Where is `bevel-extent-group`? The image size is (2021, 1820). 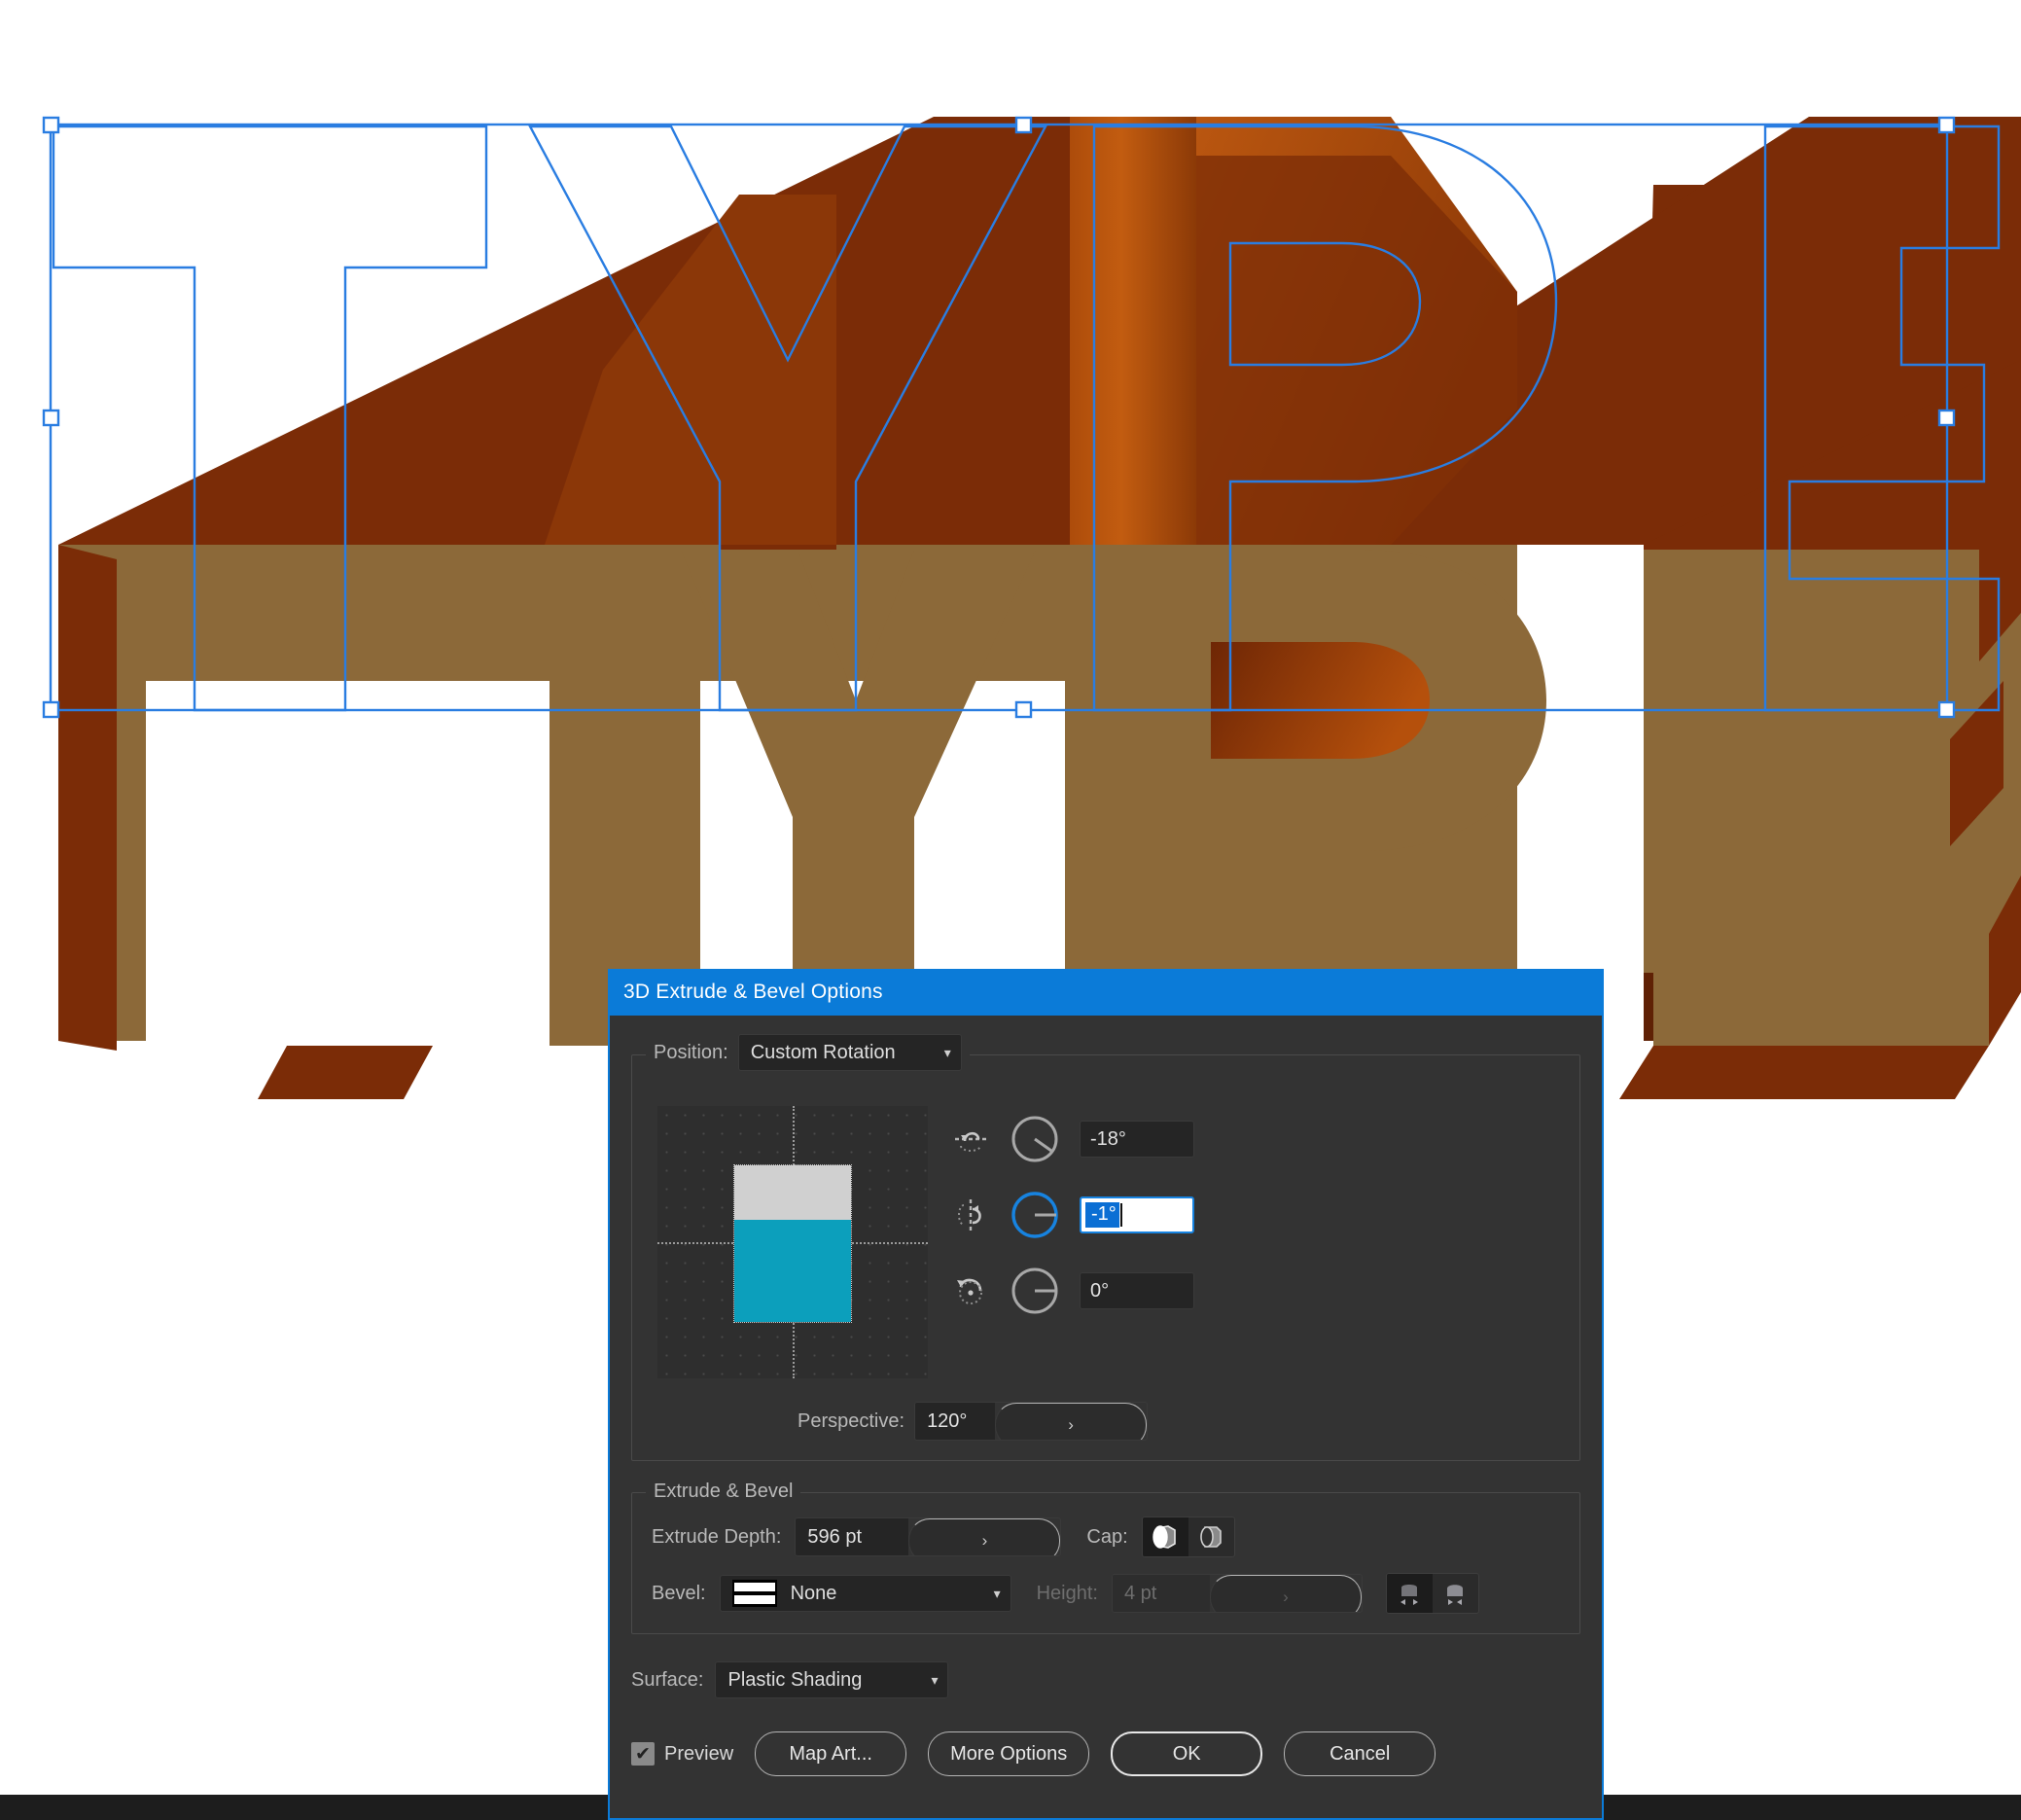 bevel-extent-group is located at coordinates (1432, 1593).